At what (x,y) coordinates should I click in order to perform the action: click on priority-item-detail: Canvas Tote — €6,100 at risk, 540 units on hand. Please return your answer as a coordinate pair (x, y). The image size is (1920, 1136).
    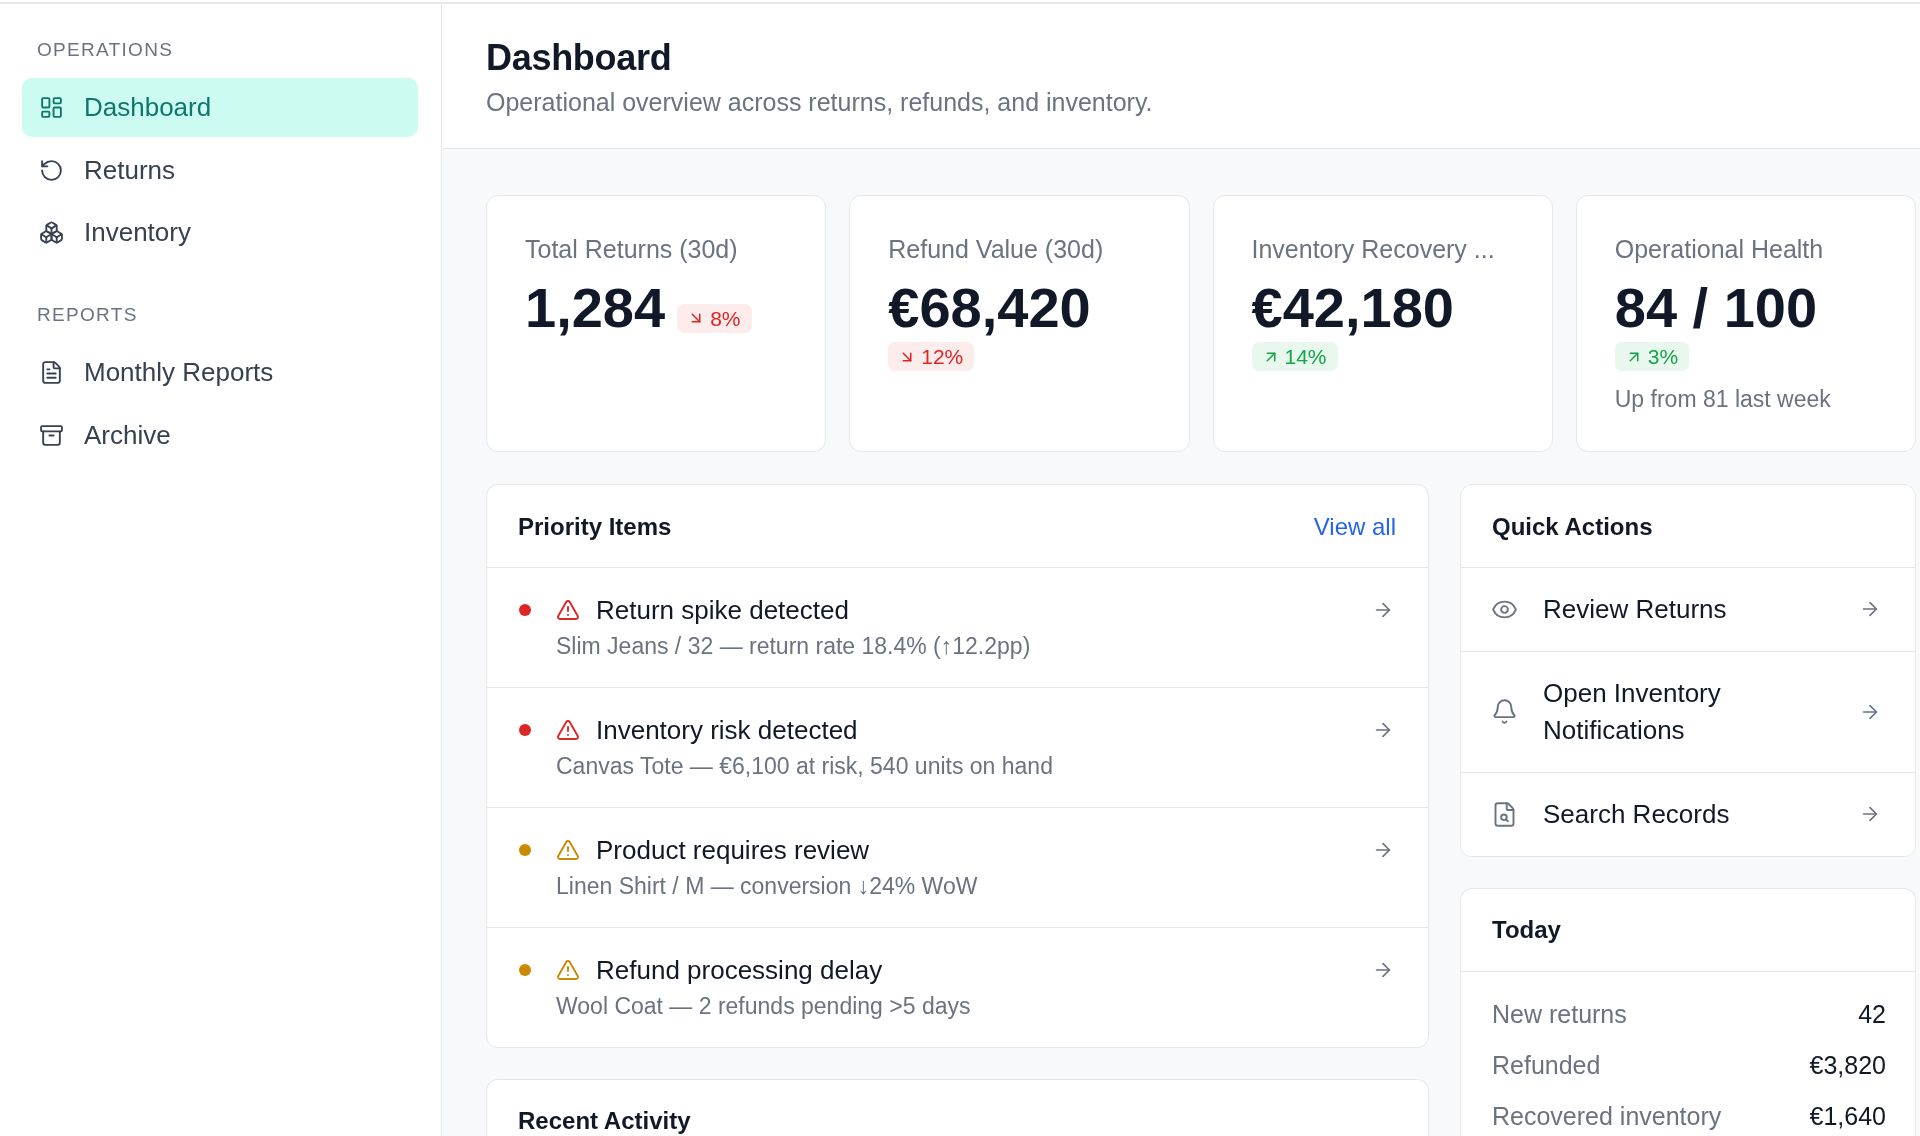
    Looking at the image, I should click on (804, 766).